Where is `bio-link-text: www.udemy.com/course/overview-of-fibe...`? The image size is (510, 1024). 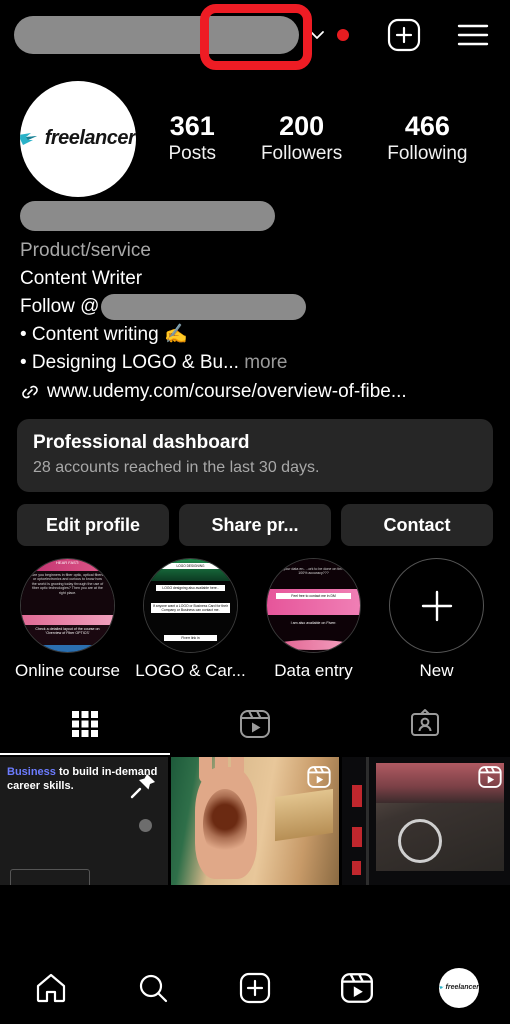
bio-link-text: www.udemy.com/course/overview-of-fibe... is located at coordinates (227, 391).